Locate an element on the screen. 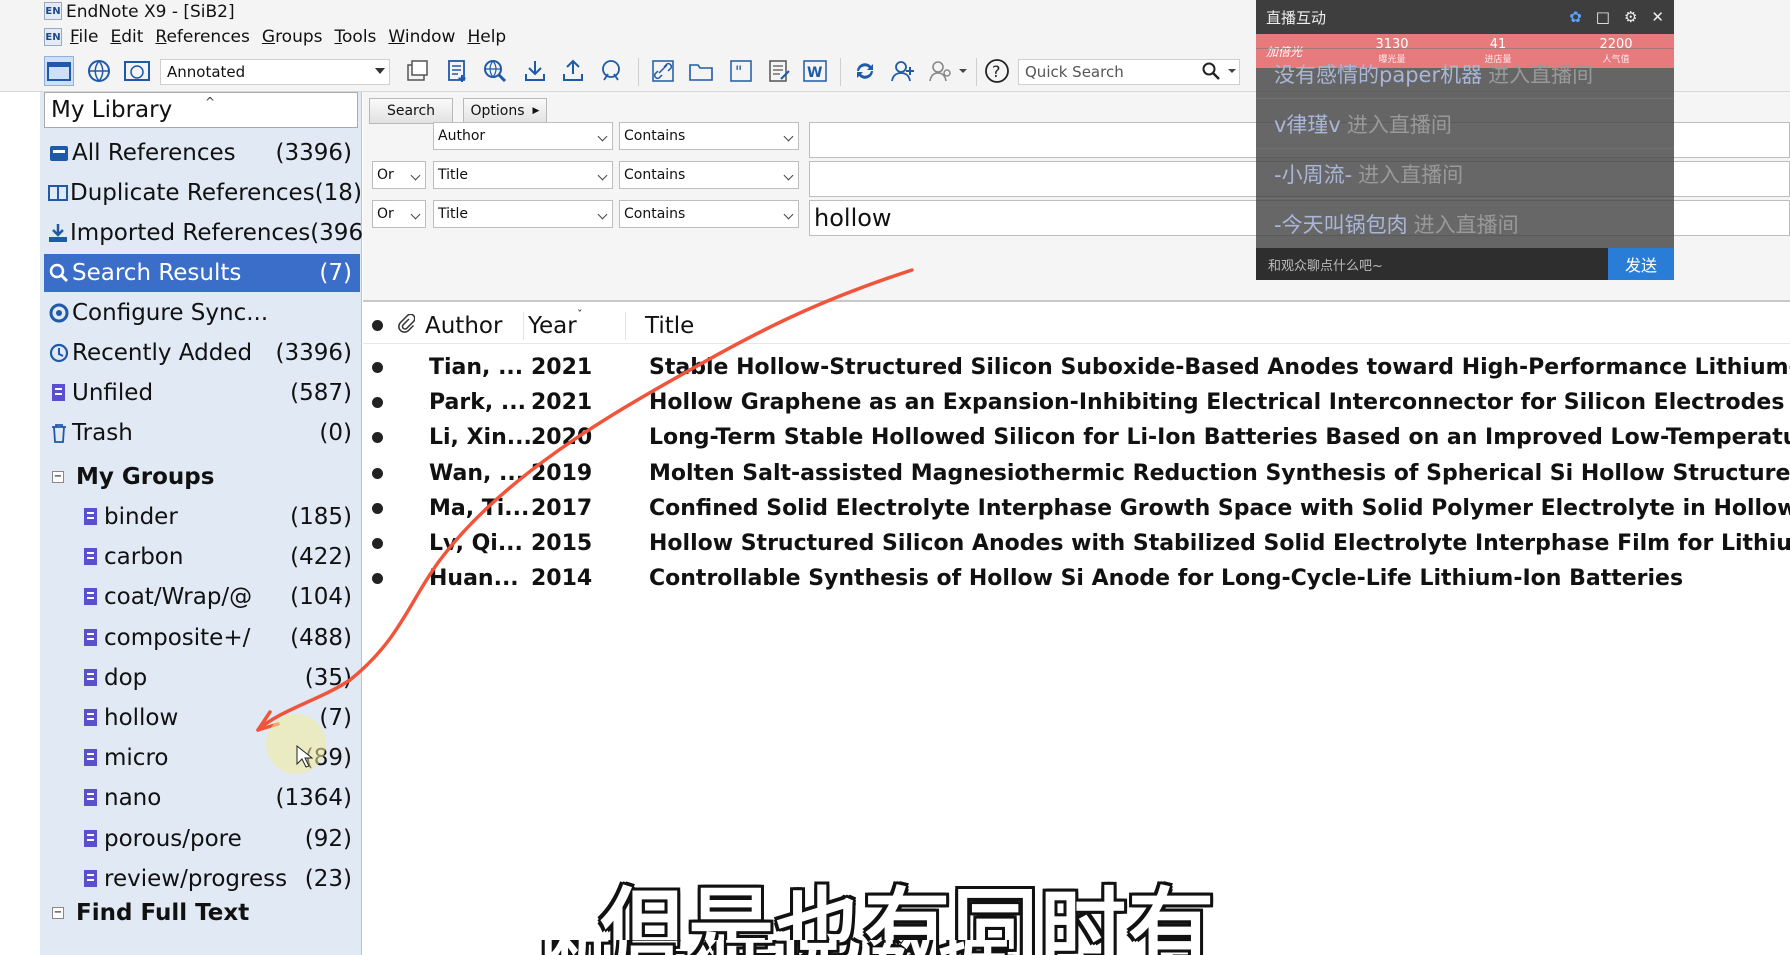  sidebar-item-unfiled: Unfiled (587) is located at coordinates (202, 393).